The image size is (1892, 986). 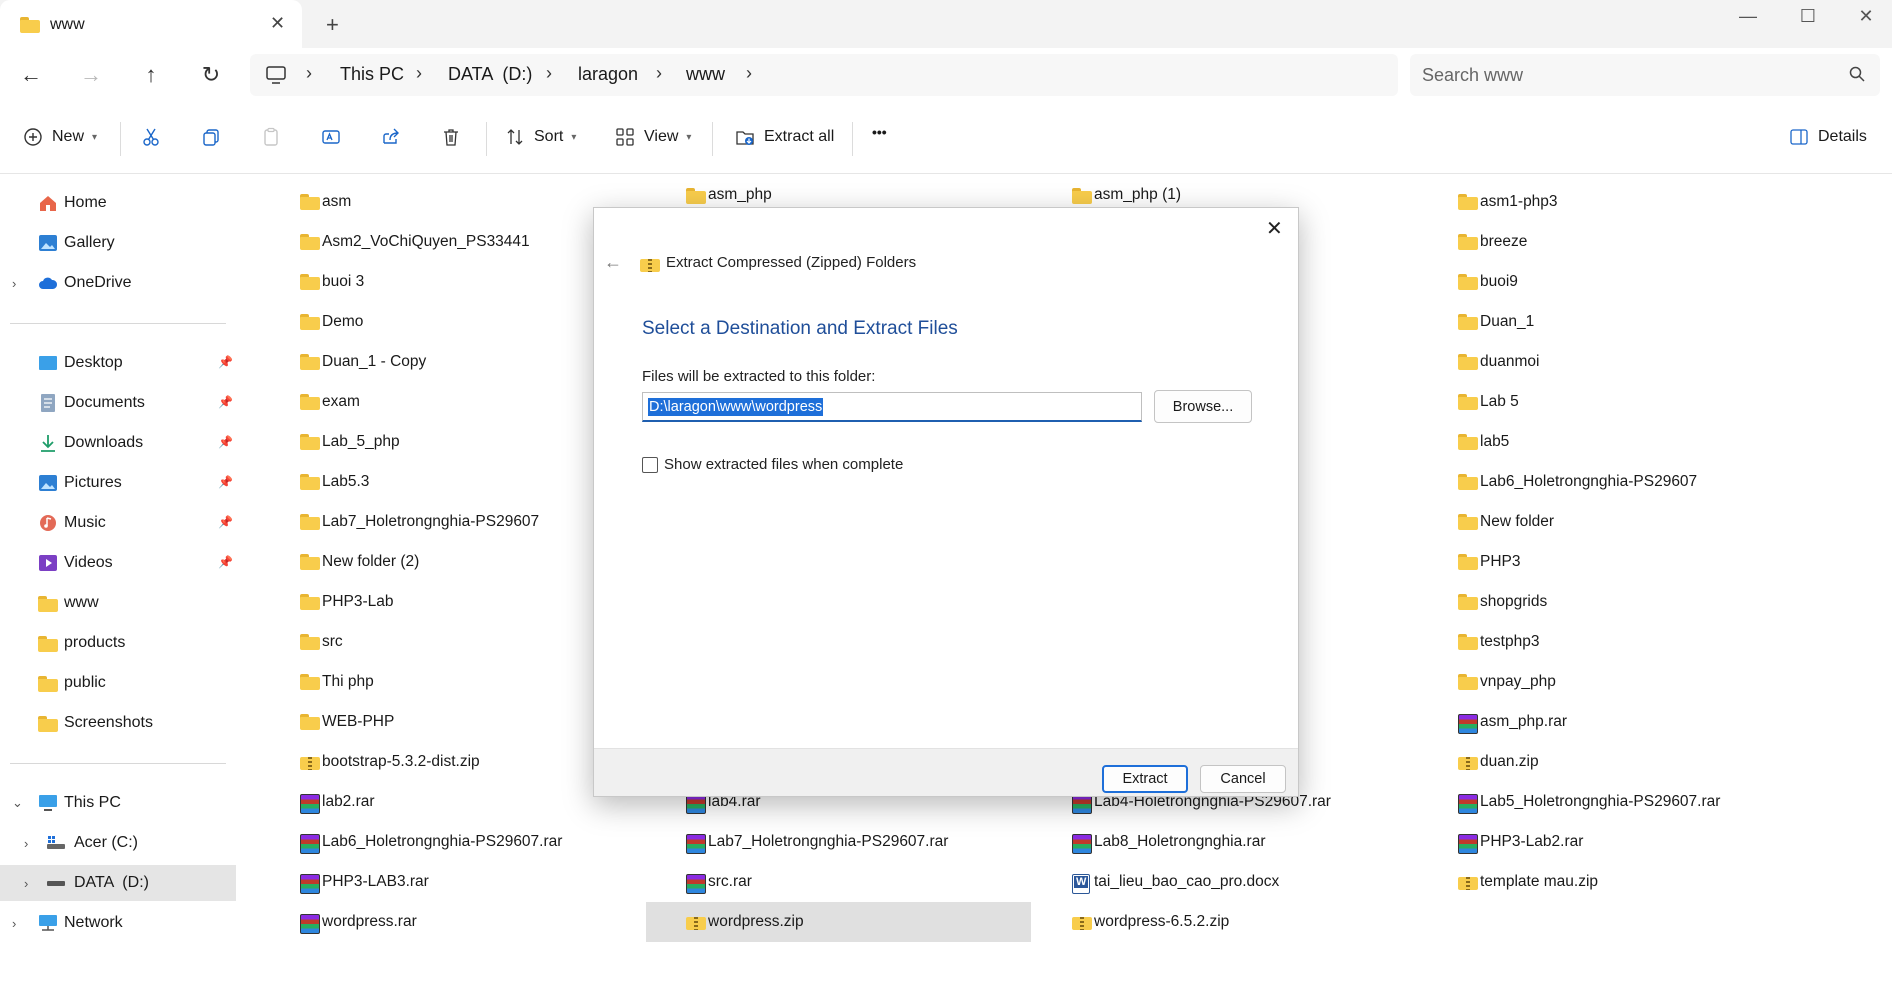 What do you see at coordinates (118, 403) in the screenshot?
I see `sidebar-item-documents: Documents 📌` at bounding box center [118, 403].